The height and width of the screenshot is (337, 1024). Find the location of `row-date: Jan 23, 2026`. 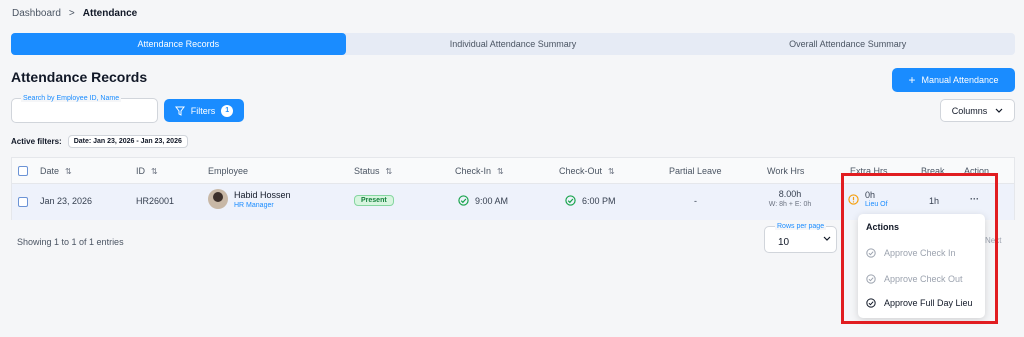

row-date: Jan 23, 2026 is located at coordinates (66, 201).